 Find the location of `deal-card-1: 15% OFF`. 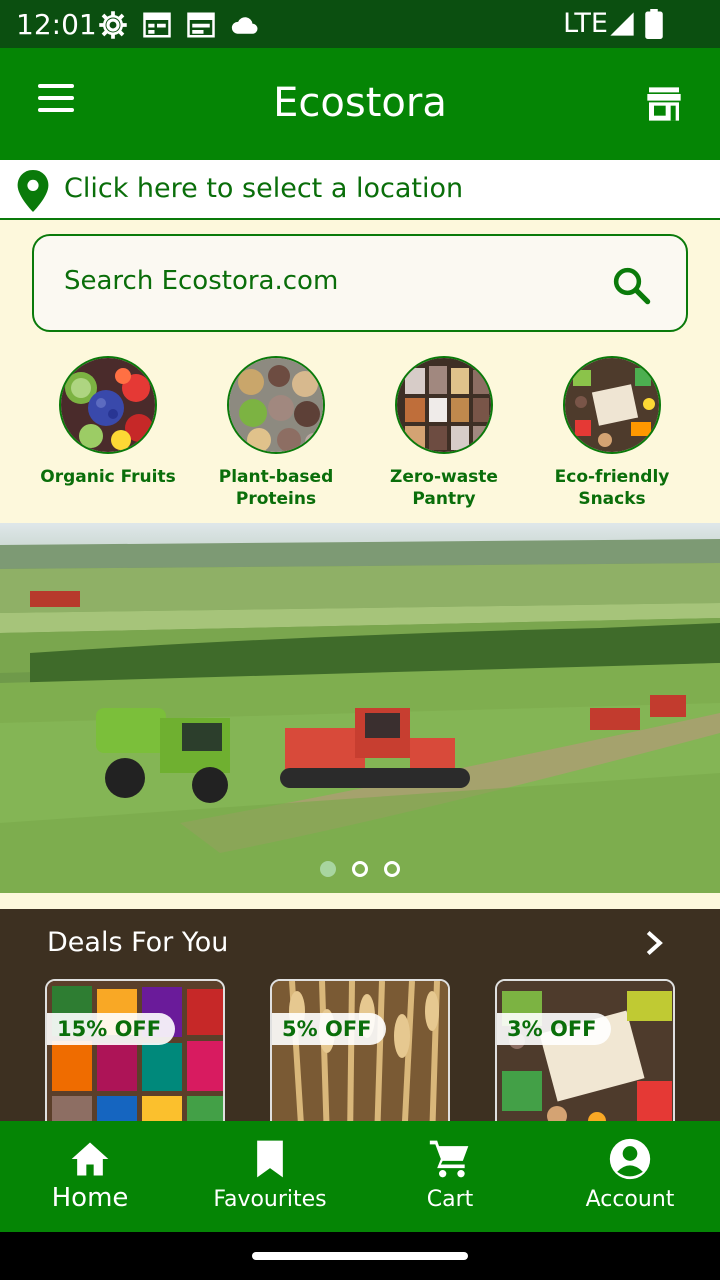

deal-card-1: 15% OFF is located at coordinates (135, 1050).